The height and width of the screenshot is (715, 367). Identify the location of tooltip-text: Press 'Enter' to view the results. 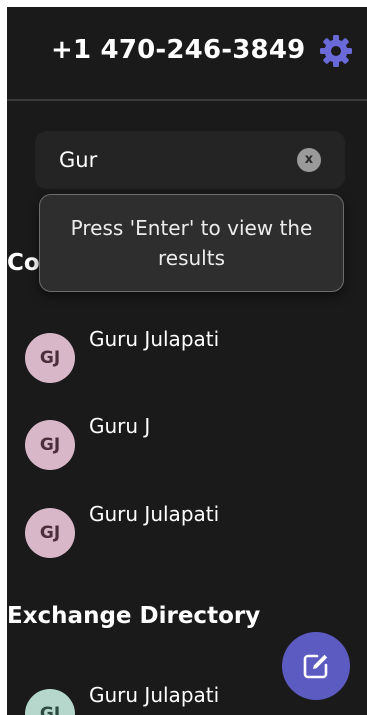
(191, 243).